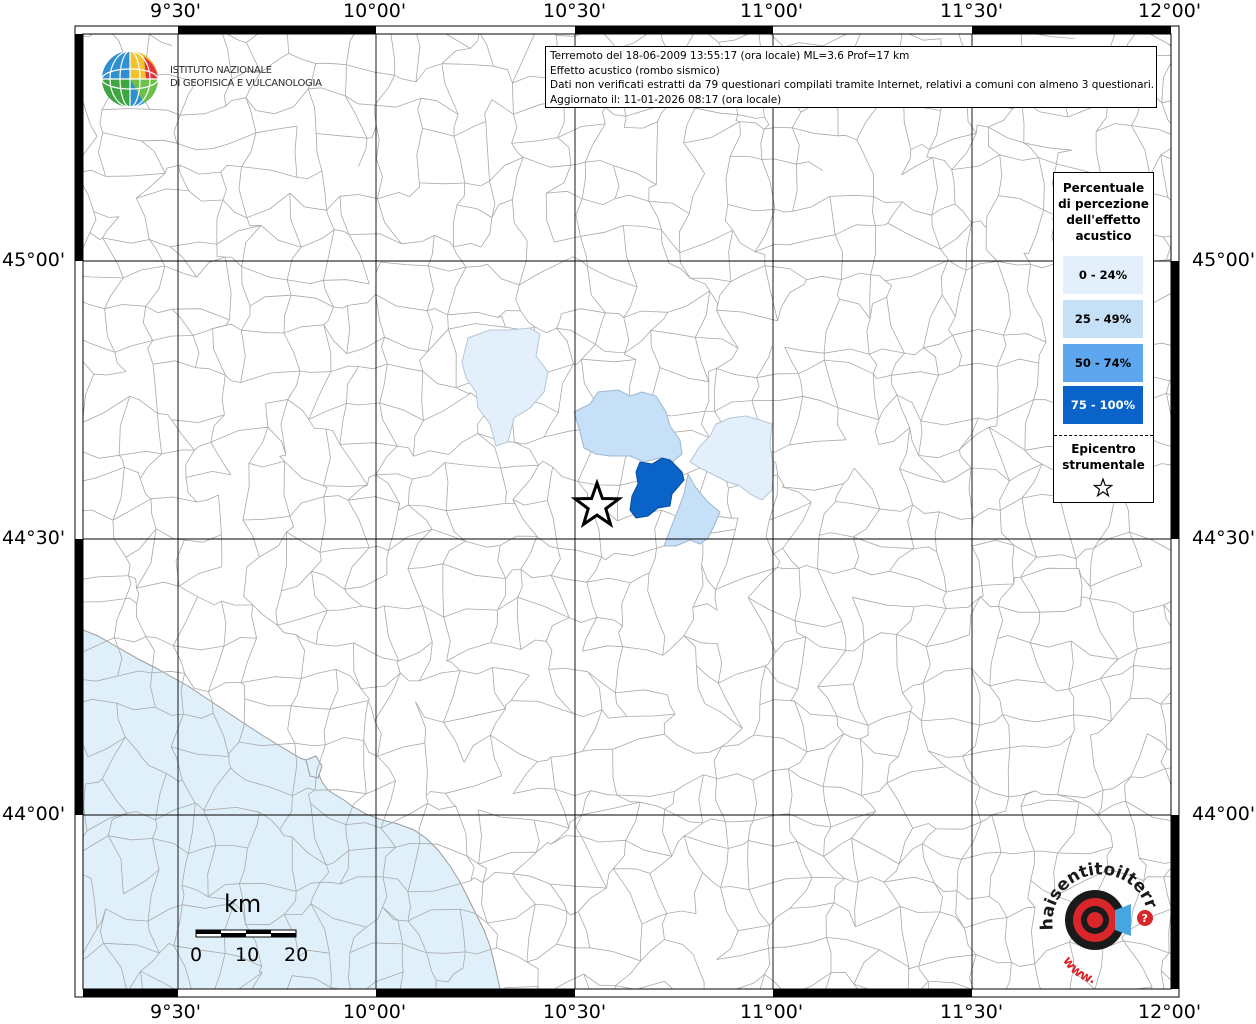 The height and width of the screenshot is (1024, 1256). I want to click on lon-label-top: 11°30', so click(972, 11).